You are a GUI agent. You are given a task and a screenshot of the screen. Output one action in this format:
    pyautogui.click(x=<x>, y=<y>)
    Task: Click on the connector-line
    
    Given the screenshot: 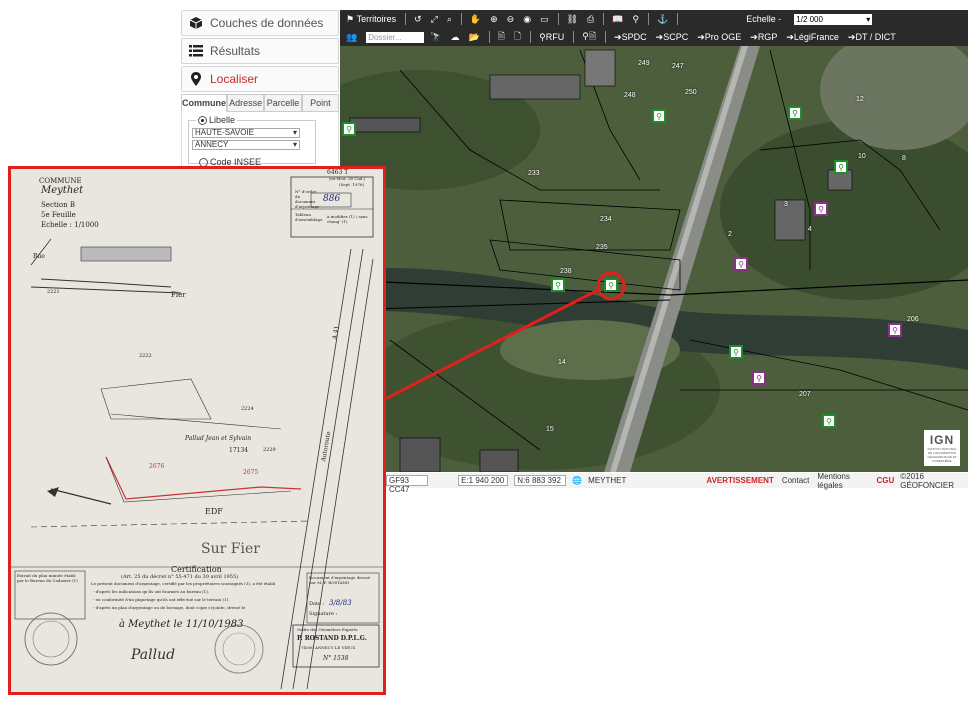 What is the action you would take?
    pyautogui.click(x=491, y=344)
    